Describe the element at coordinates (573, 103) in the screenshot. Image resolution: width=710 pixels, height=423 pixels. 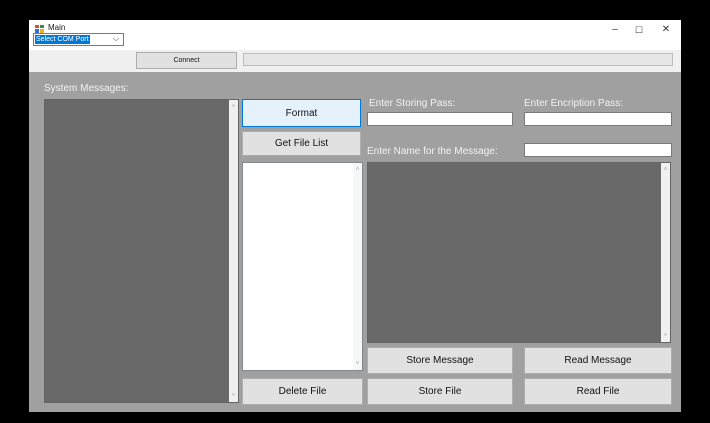
I see `encryption-pass-label: Enter Encription Pass:` at that location.